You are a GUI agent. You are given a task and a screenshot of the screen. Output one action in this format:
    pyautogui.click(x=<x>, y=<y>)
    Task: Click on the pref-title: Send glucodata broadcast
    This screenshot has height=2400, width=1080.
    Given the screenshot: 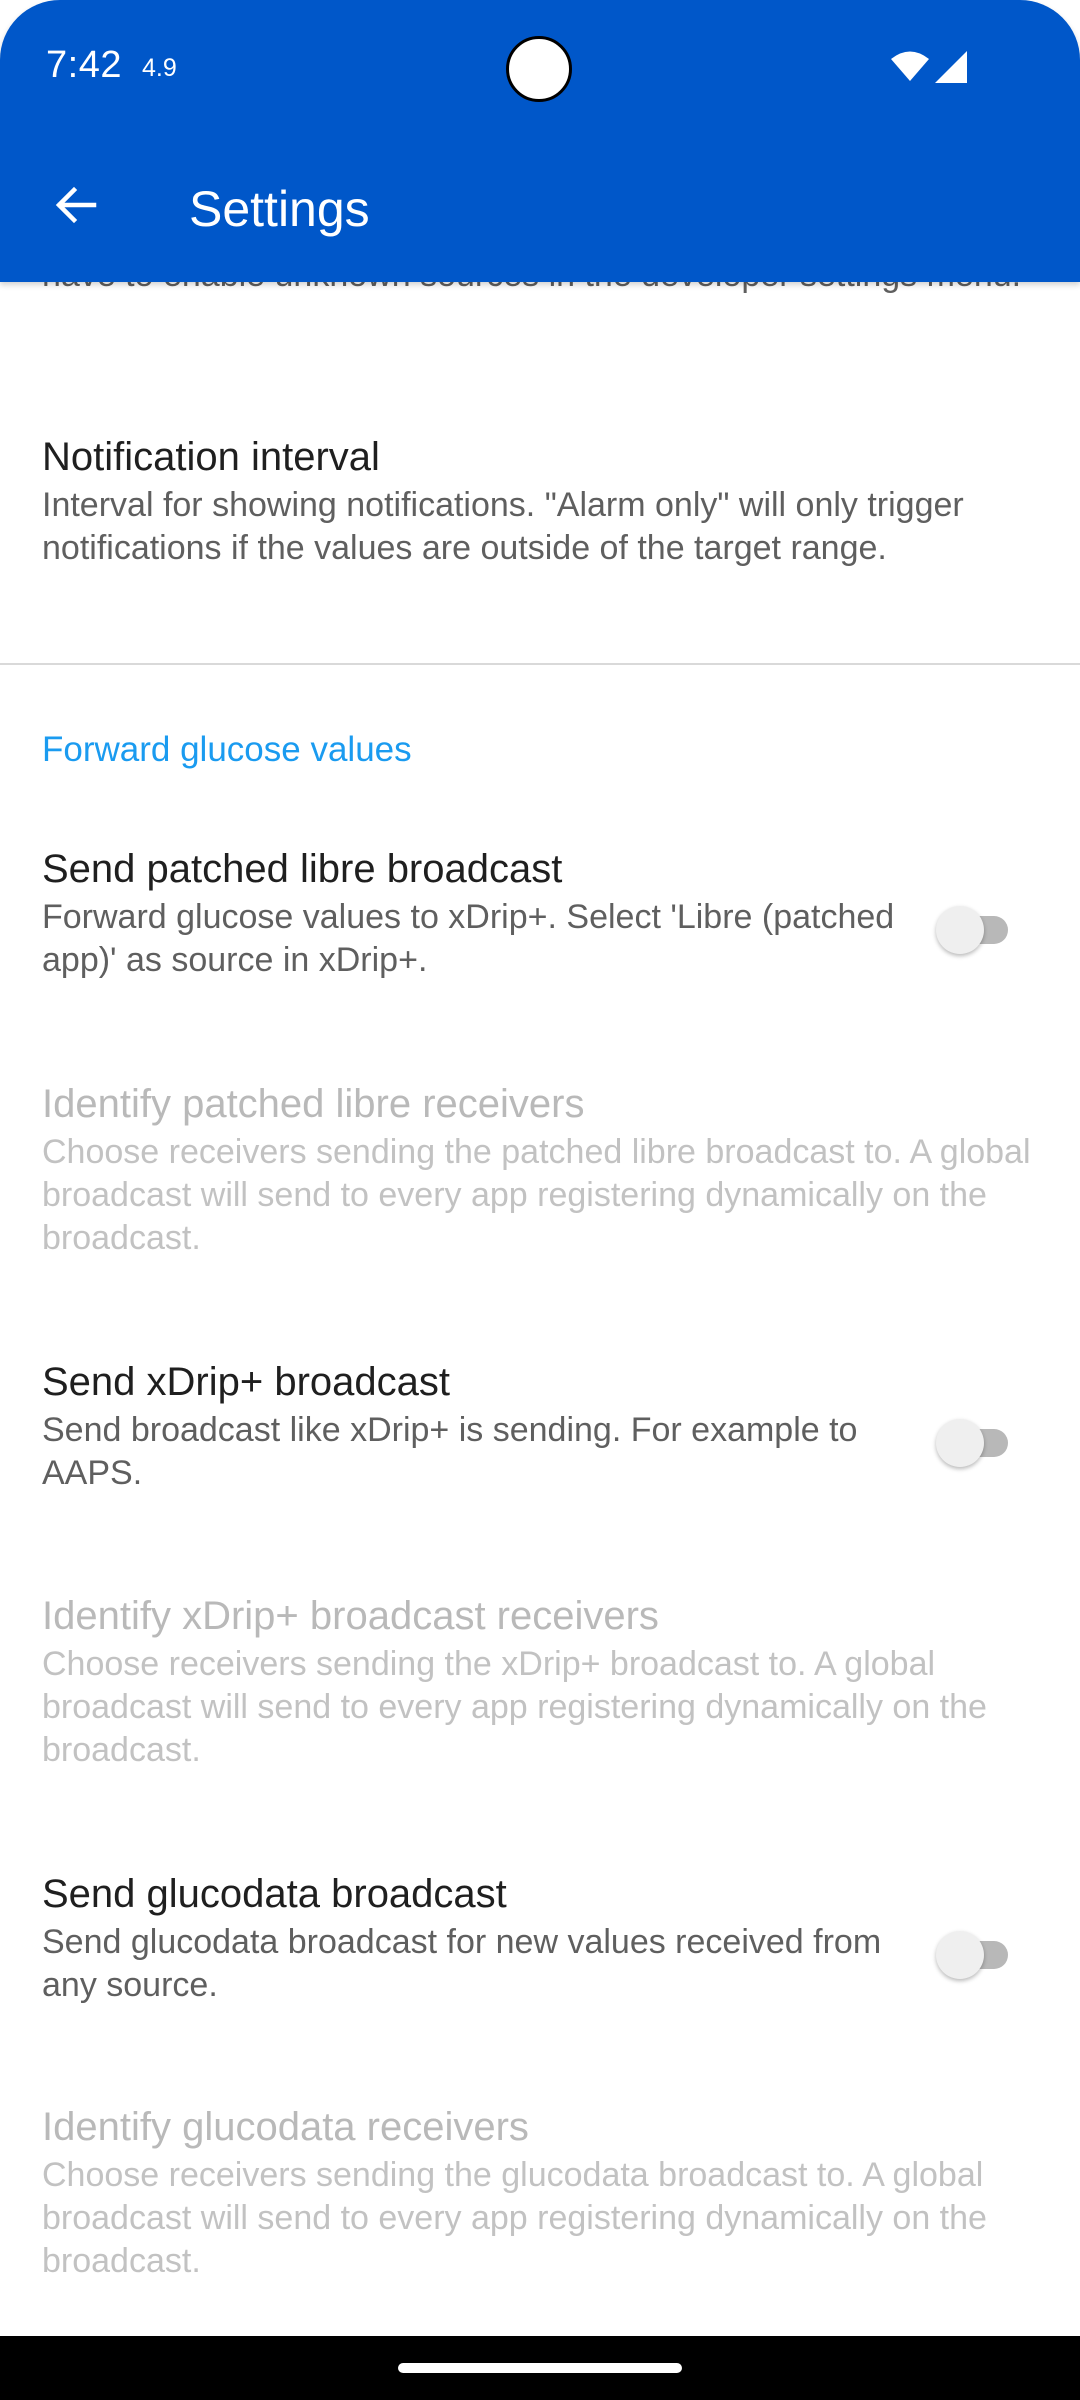 What is the action you would take?
    pyautogui.click(x=274, y=1894)
    